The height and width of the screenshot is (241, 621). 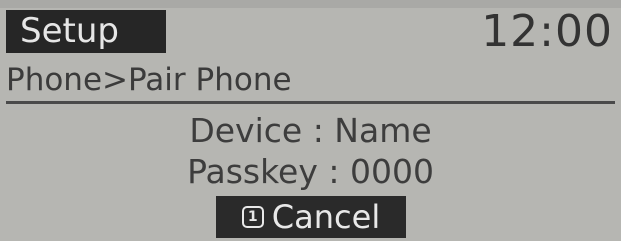 What do you see at coordinates (310, 102) in the screenshot?
I see `header-divider` at bounding box center [310, 102].